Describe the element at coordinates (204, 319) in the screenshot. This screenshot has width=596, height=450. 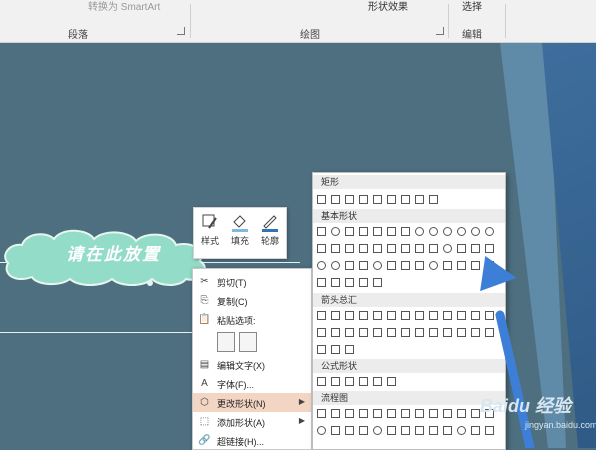
I see `paste-icon: 📋` at that location.